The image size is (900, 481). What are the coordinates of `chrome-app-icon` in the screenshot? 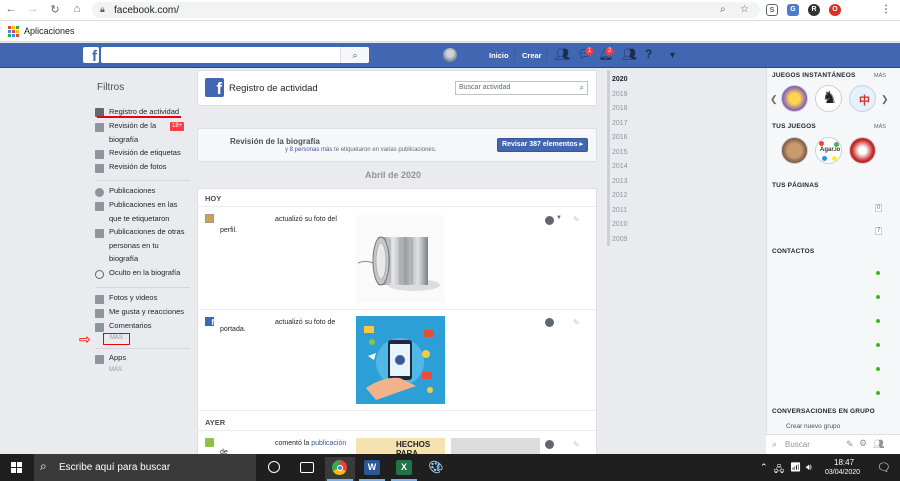 It's located at (340, 469).